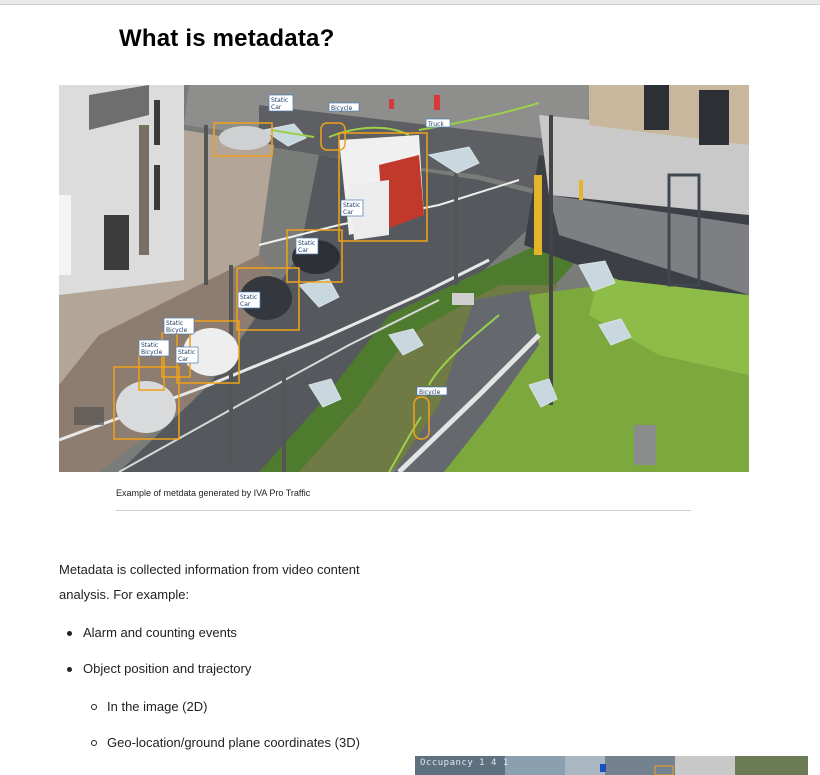 The width and height of the screenshot is (820, 775). Describe the element at coordinates (186, 352) in the screenshot. I see `tag-static-7: Static` at that location.